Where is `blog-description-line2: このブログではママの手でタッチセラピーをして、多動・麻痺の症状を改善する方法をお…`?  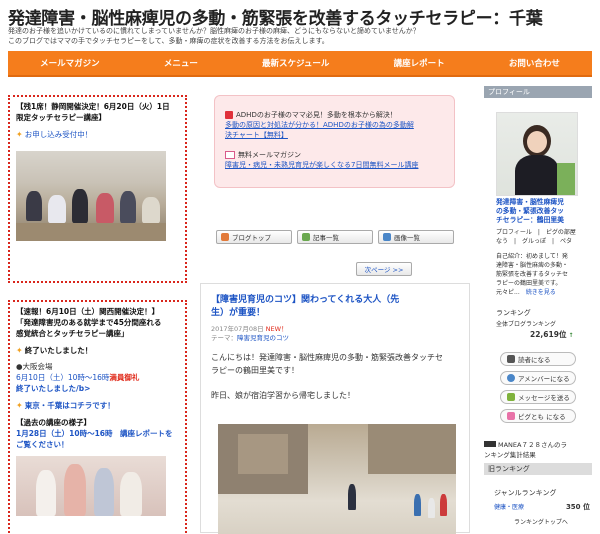
blog-description-line2: このブログではママの手でタッチセラピーをして、多動・麻痺の症状を改善する方法をお… is located at coordinates (168, 41).